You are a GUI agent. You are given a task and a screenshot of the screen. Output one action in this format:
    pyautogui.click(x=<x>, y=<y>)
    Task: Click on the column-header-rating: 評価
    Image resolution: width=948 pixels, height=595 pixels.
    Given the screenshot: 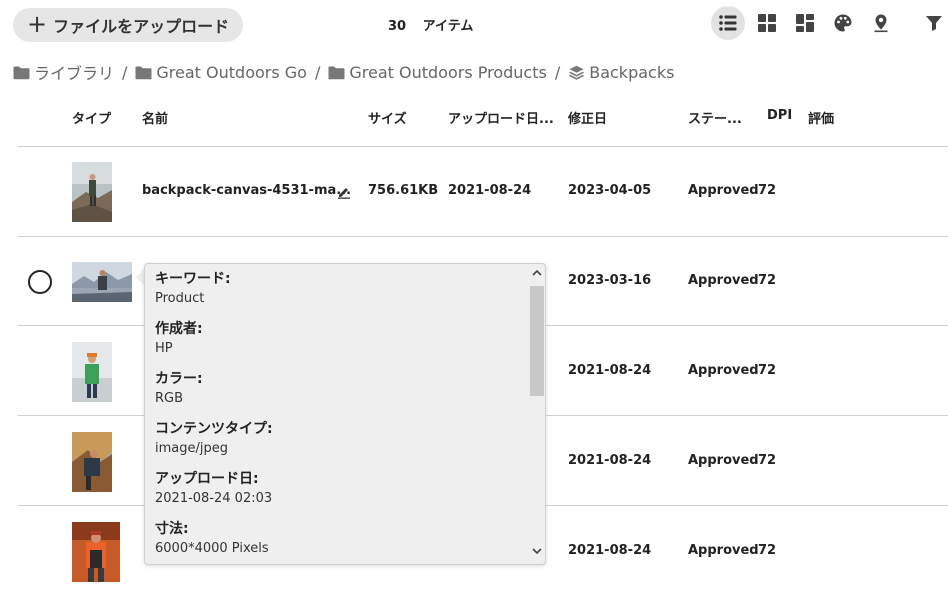 What is the action you would take?
    pyautogui.click(x=821, y=117)
    